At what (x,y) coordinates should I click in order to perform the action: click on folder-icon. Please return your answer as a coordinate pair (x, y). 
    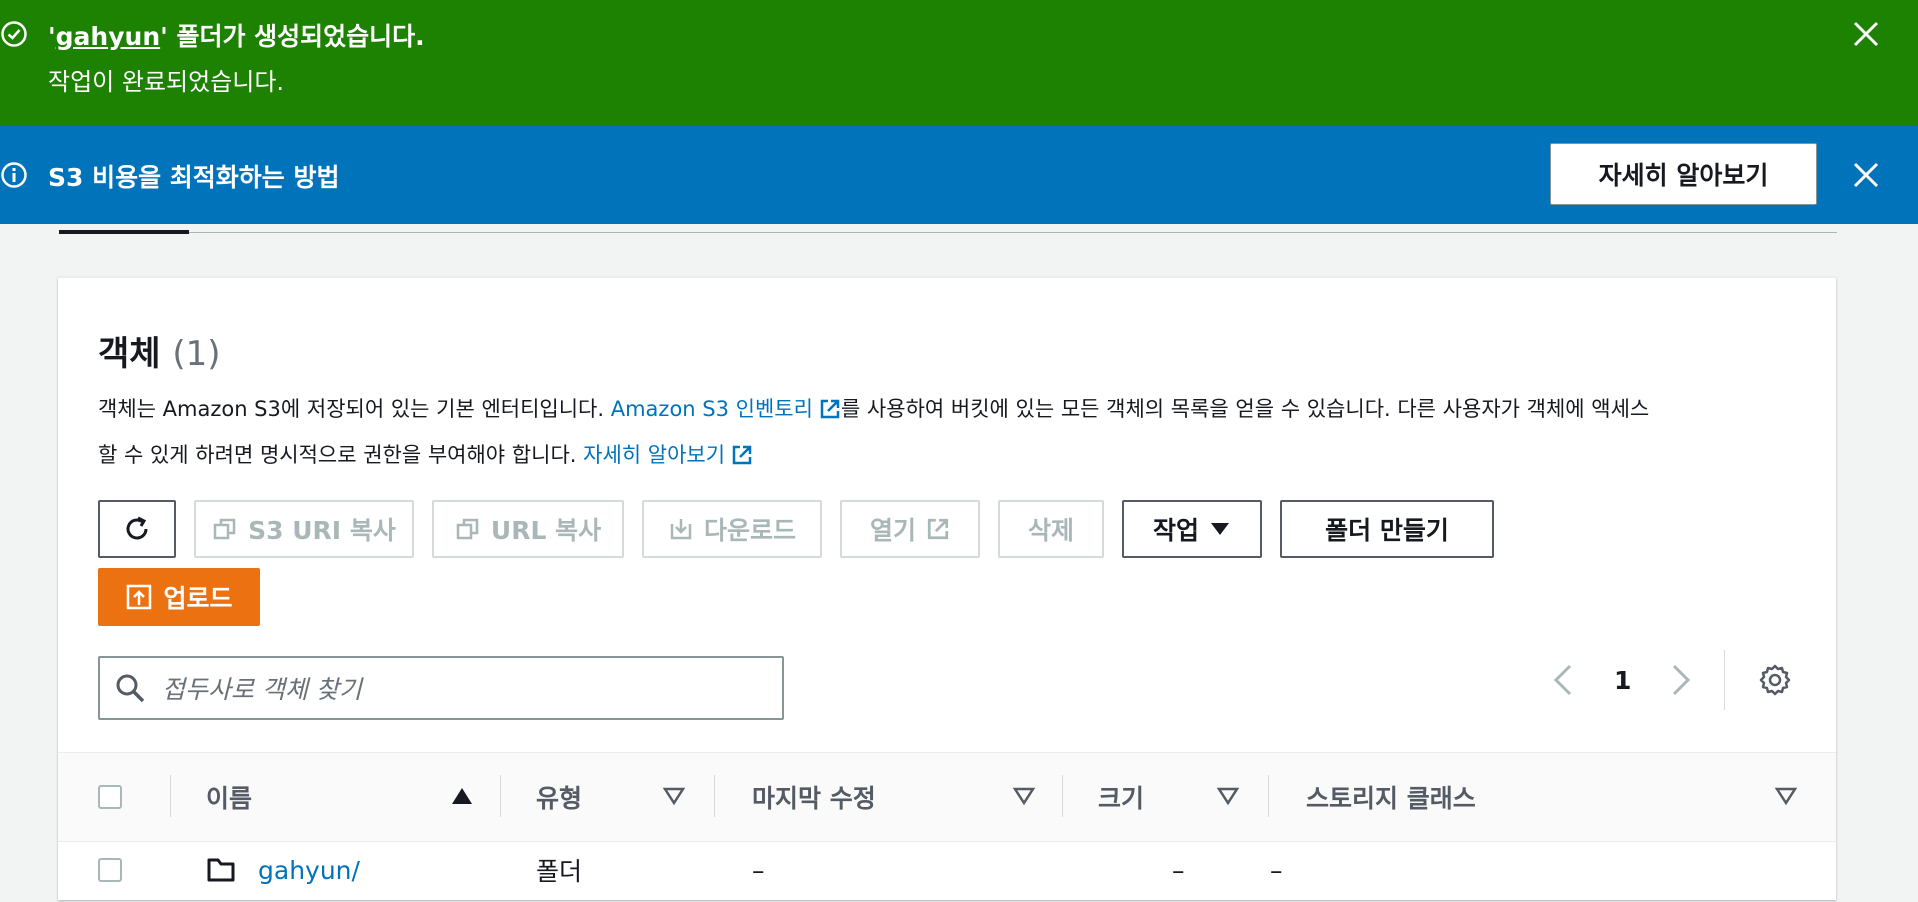
    Looking at the image, I should click on (221, 870).